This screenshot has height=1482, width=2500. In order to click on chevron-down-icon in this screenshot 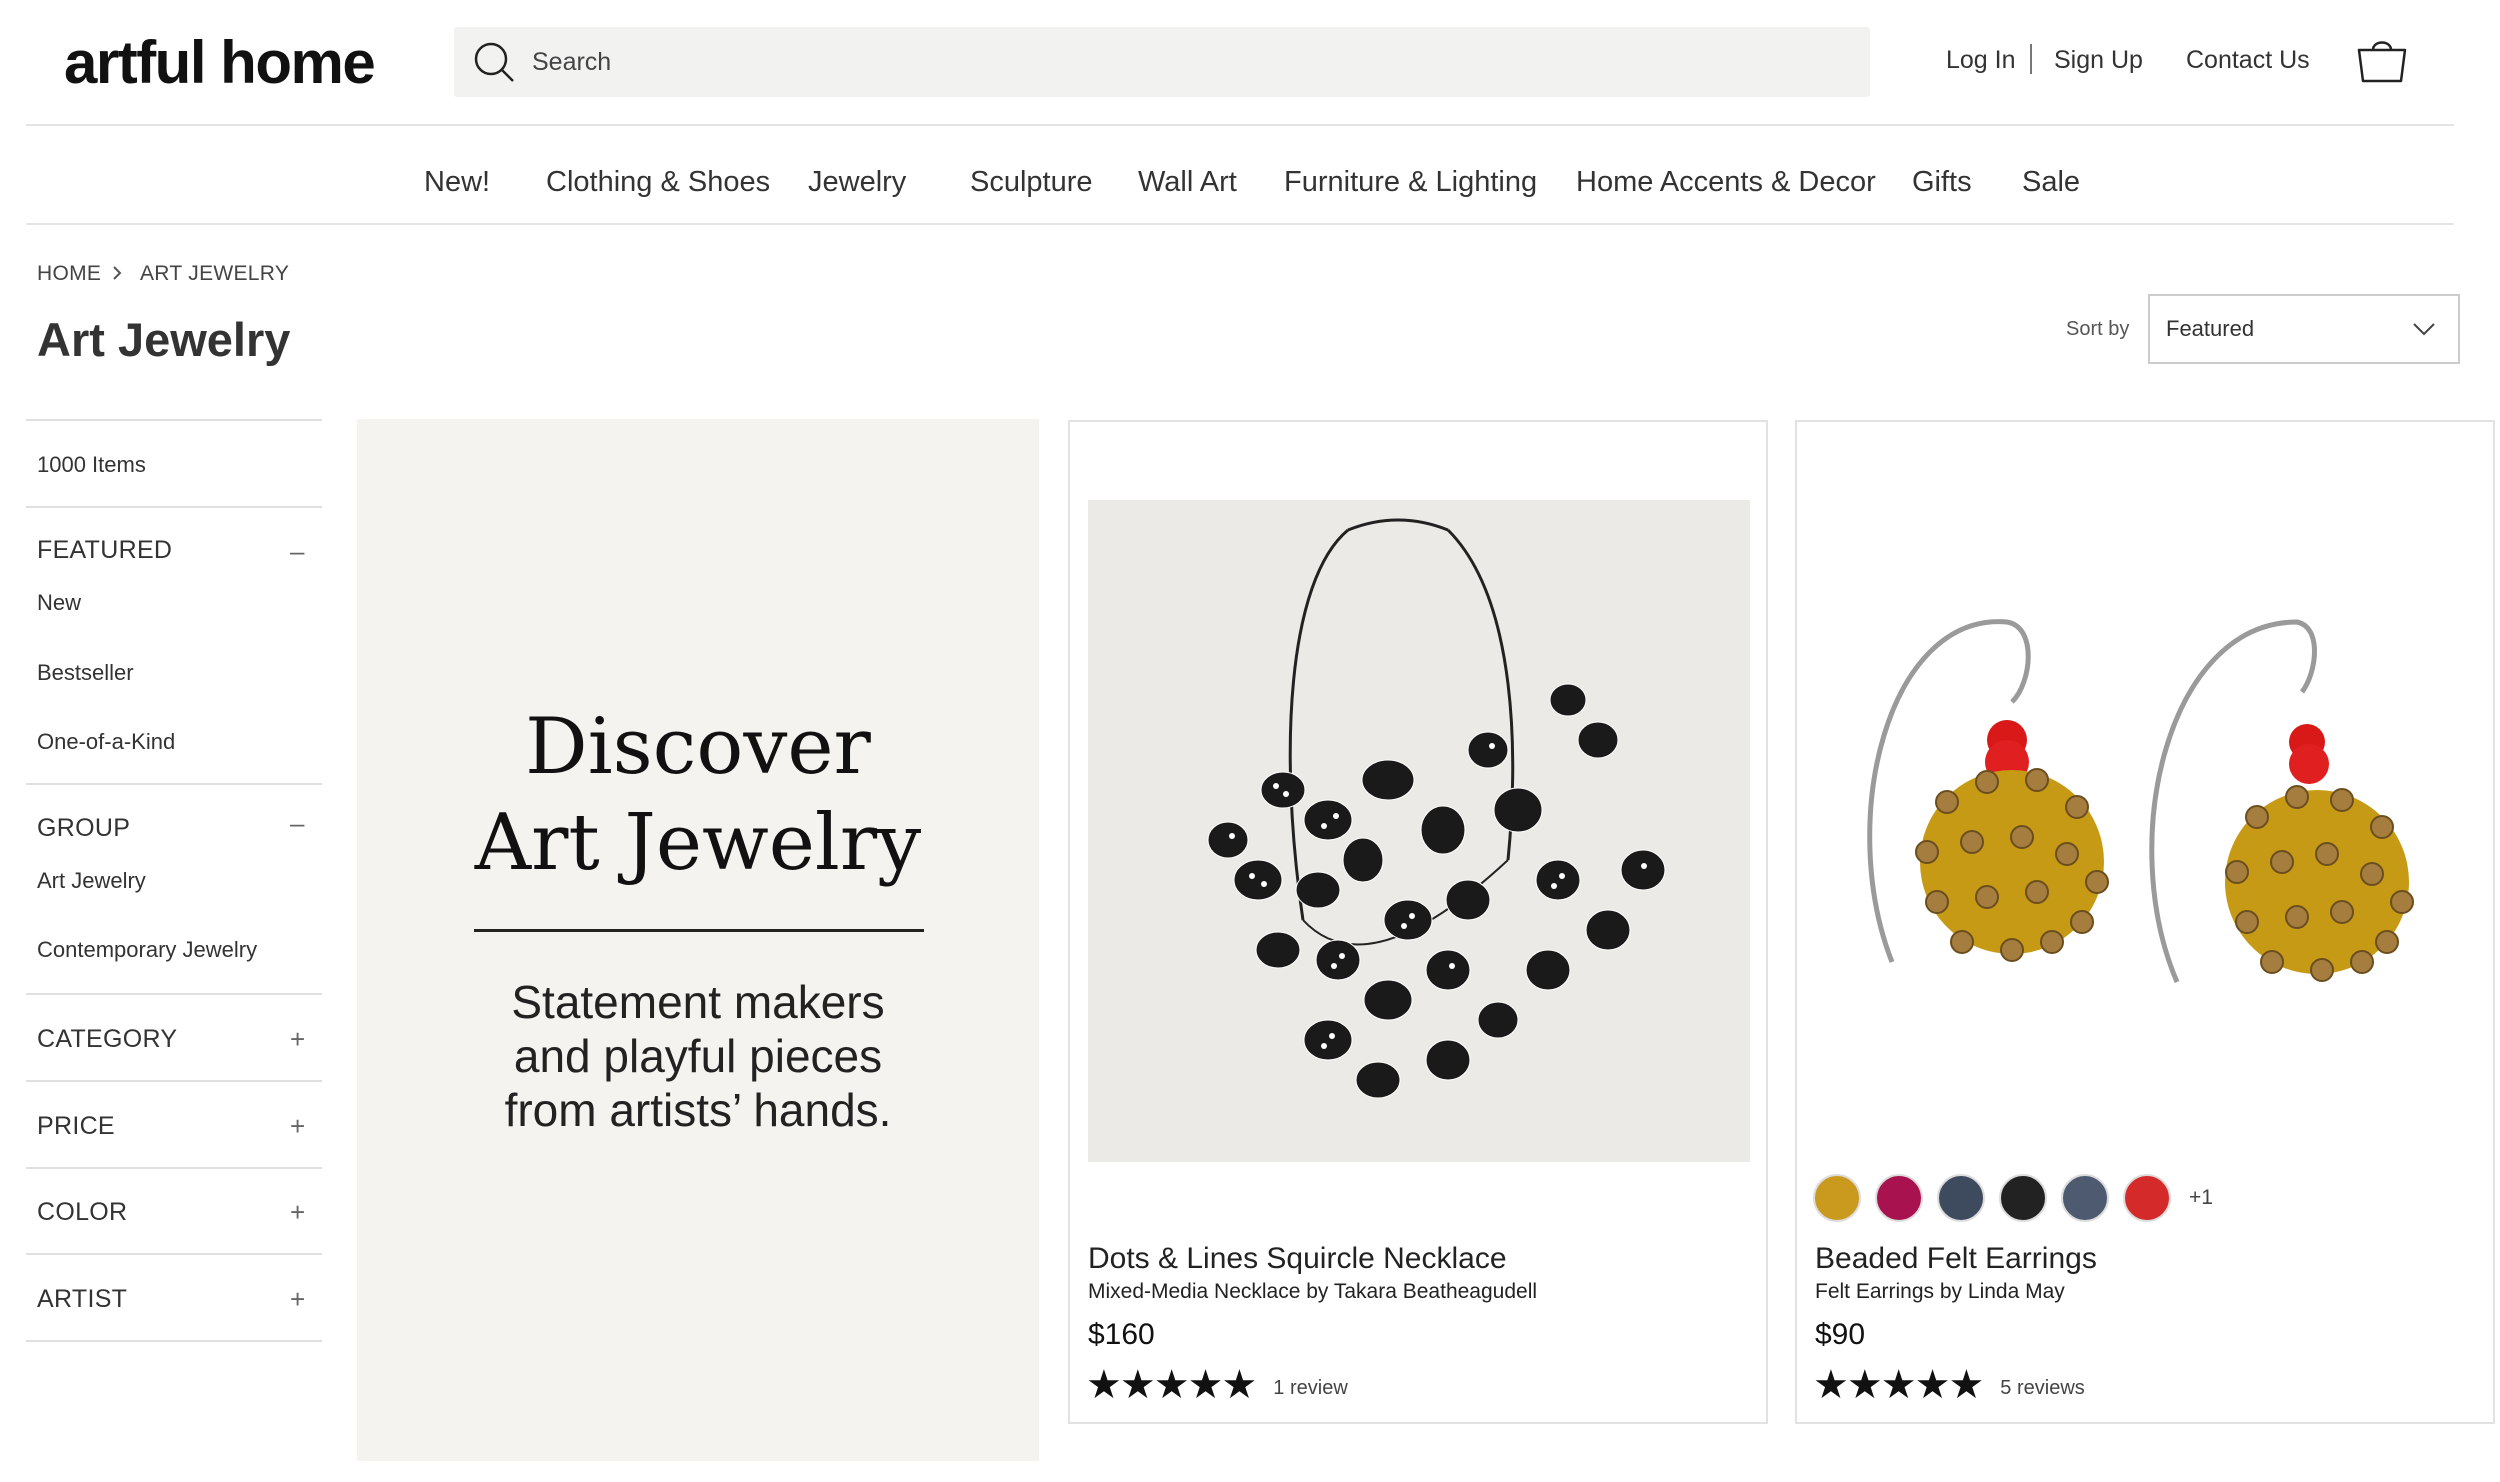, I will do `click(2424, 329)`.